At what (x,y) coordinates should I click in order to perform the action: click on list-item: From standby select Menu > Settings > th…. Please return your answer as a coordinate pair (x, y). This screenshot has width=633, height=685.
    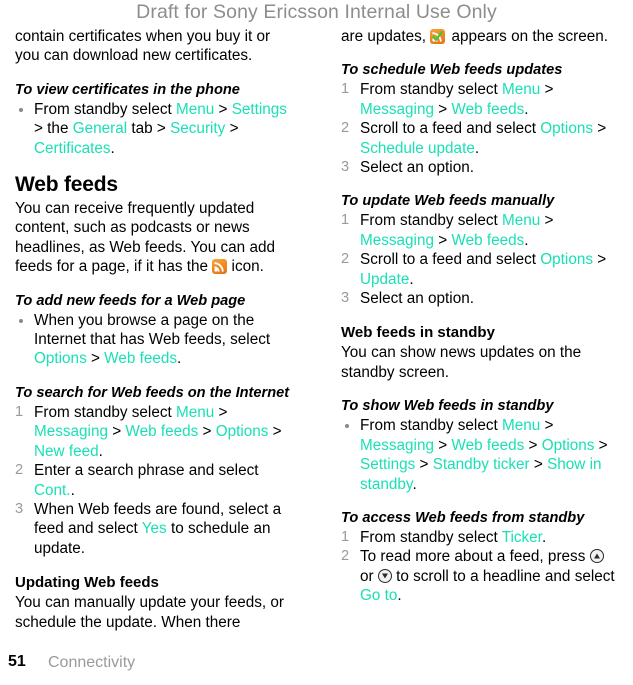
    Looking at the image, I should click on (154, 129).